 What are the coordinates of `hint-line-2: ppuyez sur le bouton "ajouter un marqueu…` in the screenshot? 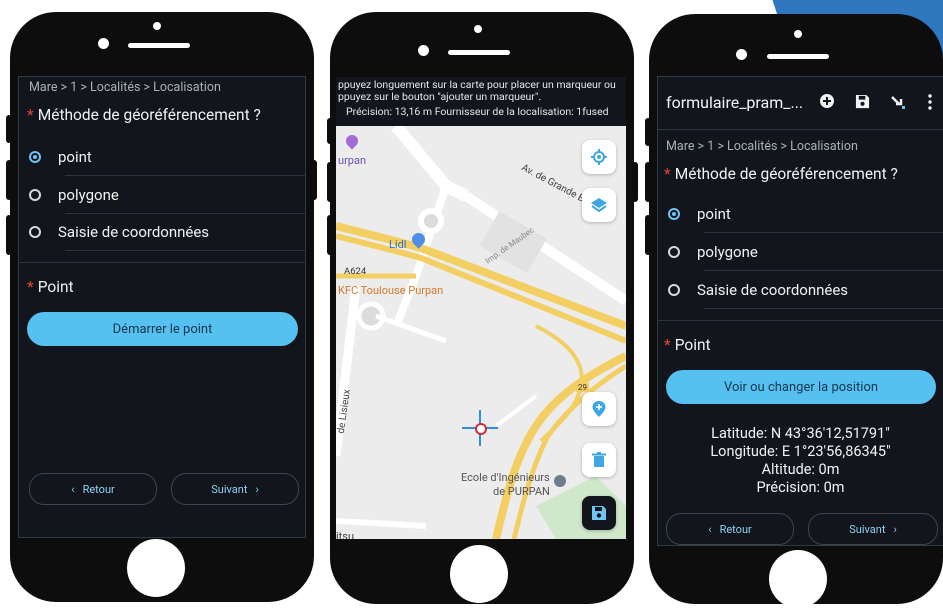 It's located at (440, 96).